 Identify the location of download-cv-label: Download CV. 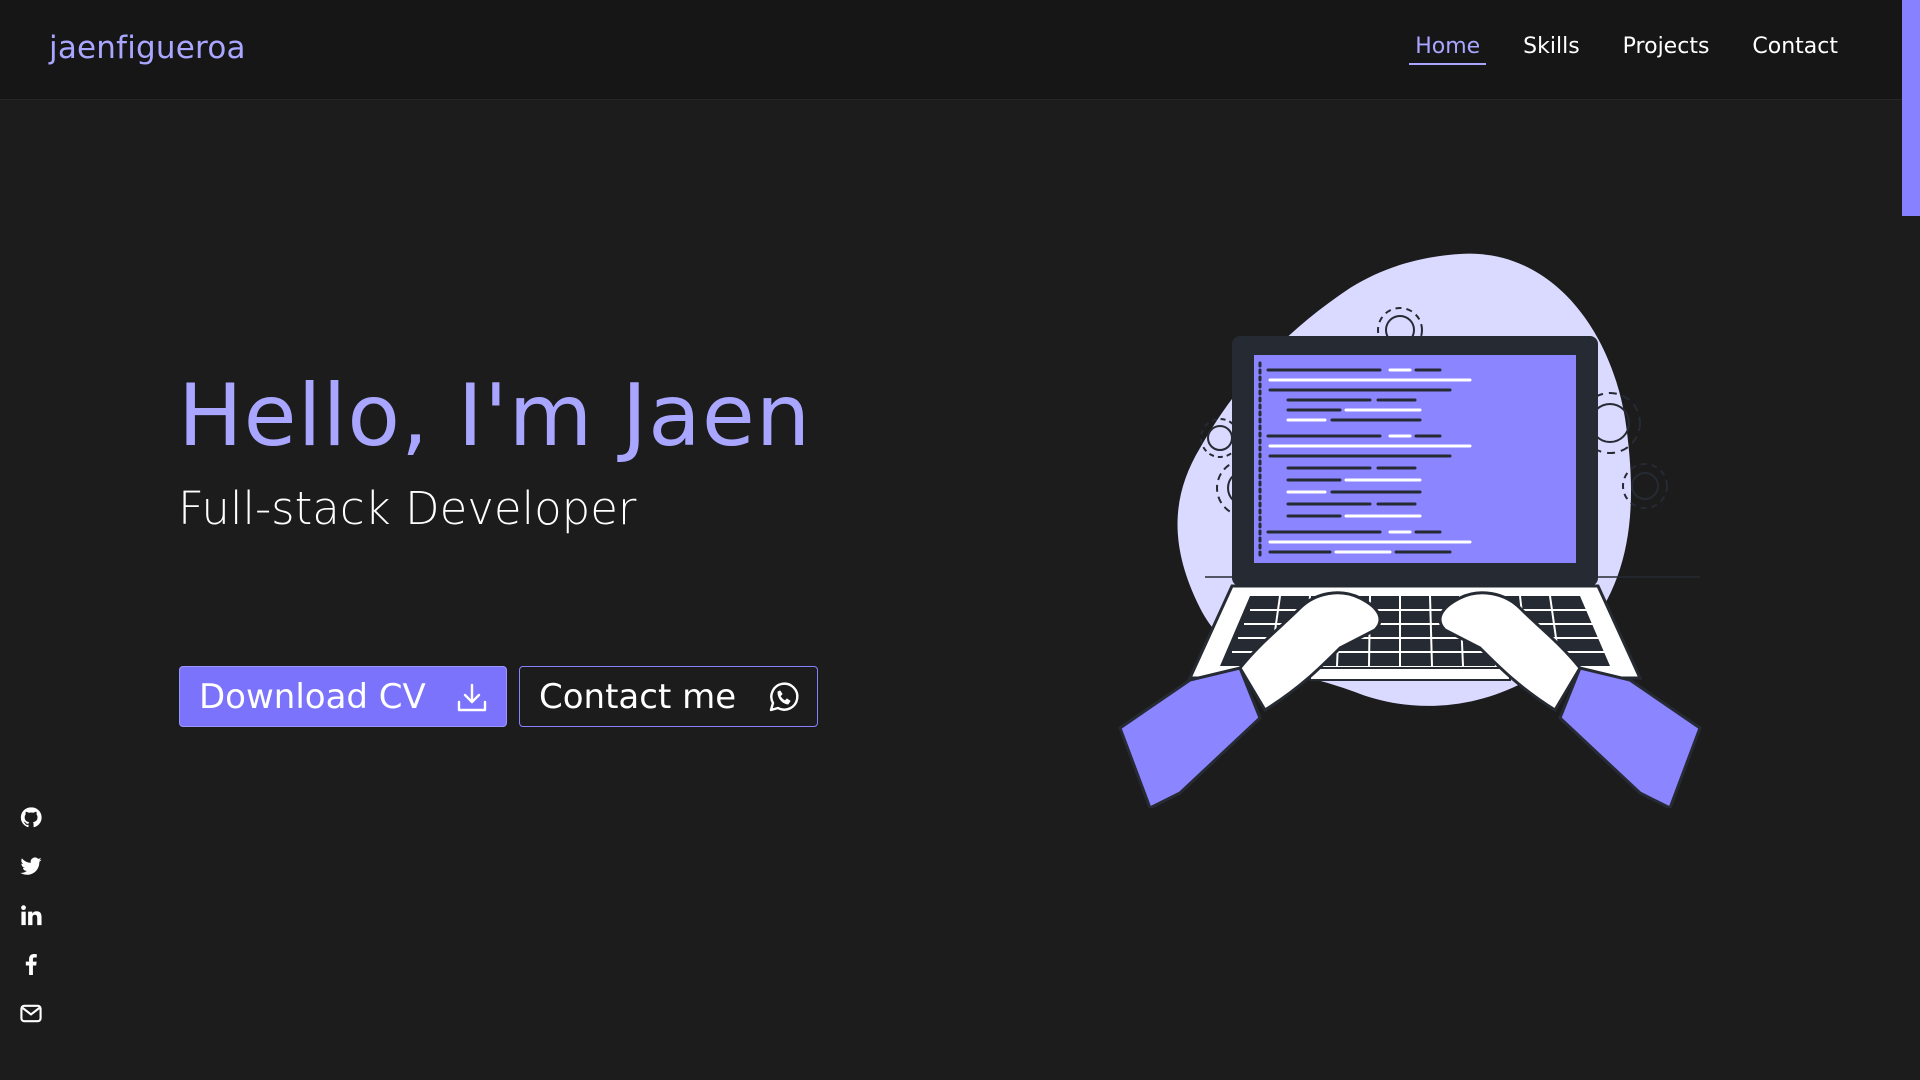
(312, 696).